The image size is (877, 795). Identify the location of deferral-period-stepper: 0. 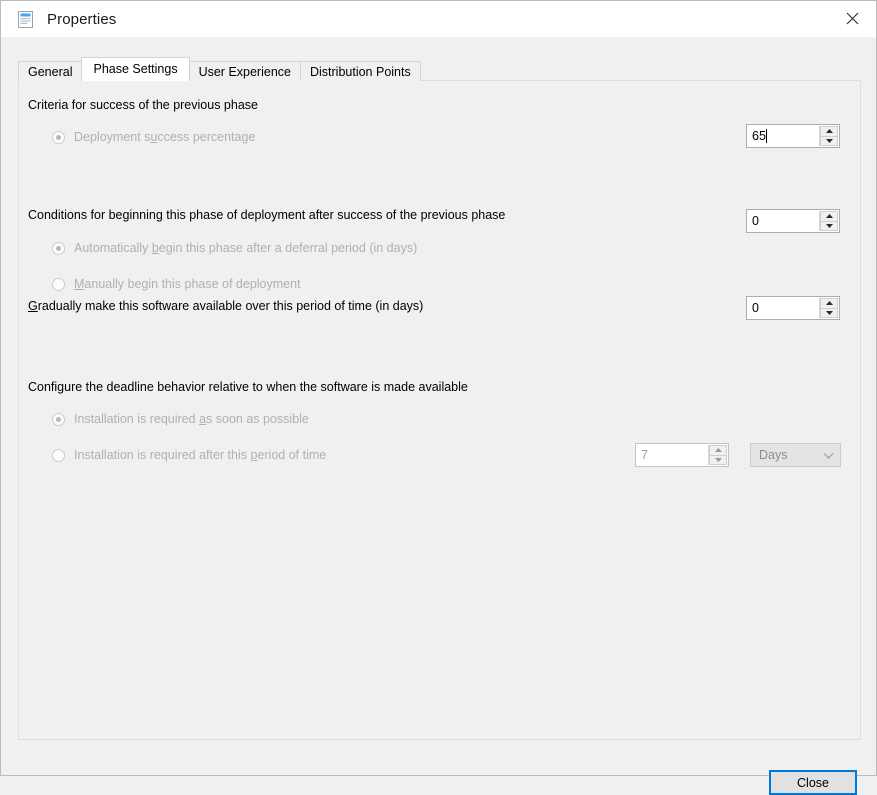
(793, 221).